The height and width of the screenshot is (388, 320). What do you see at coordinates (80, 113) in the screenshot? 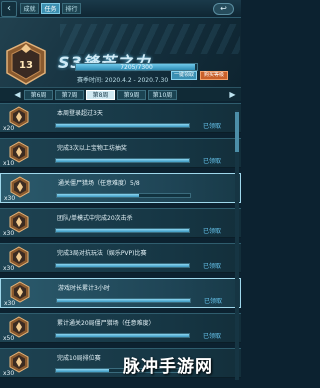
I see `task-title: 本周登录超过3天` at bounding box center [80, 113].